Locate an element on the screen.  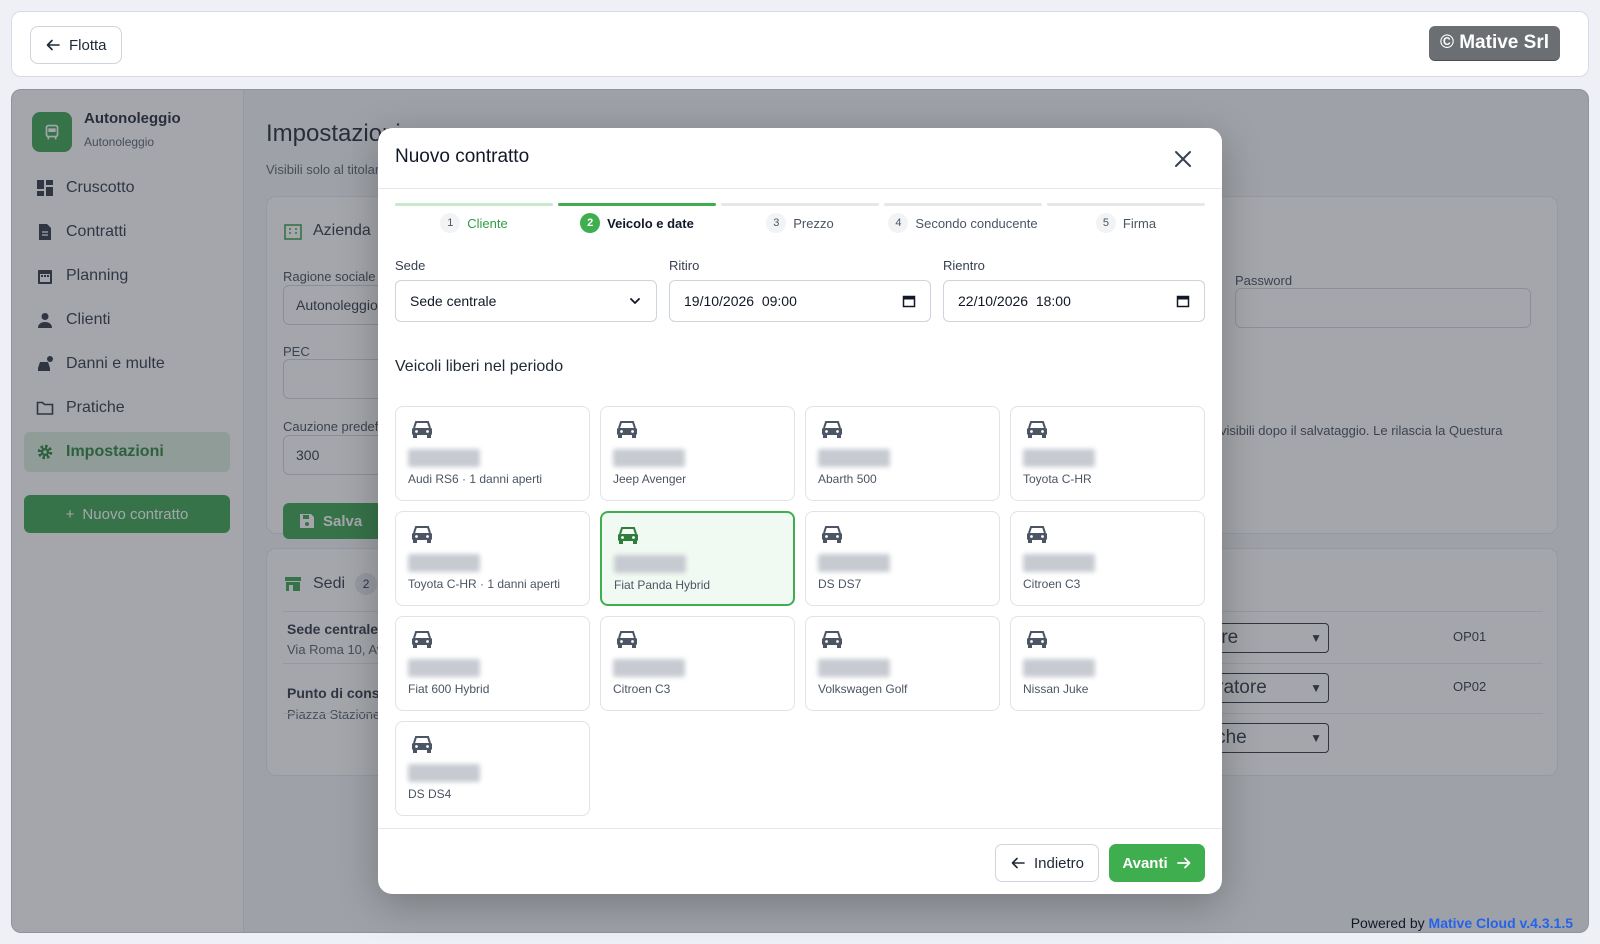
sede-select: Sede centrale is located at coordinates (526, 301).